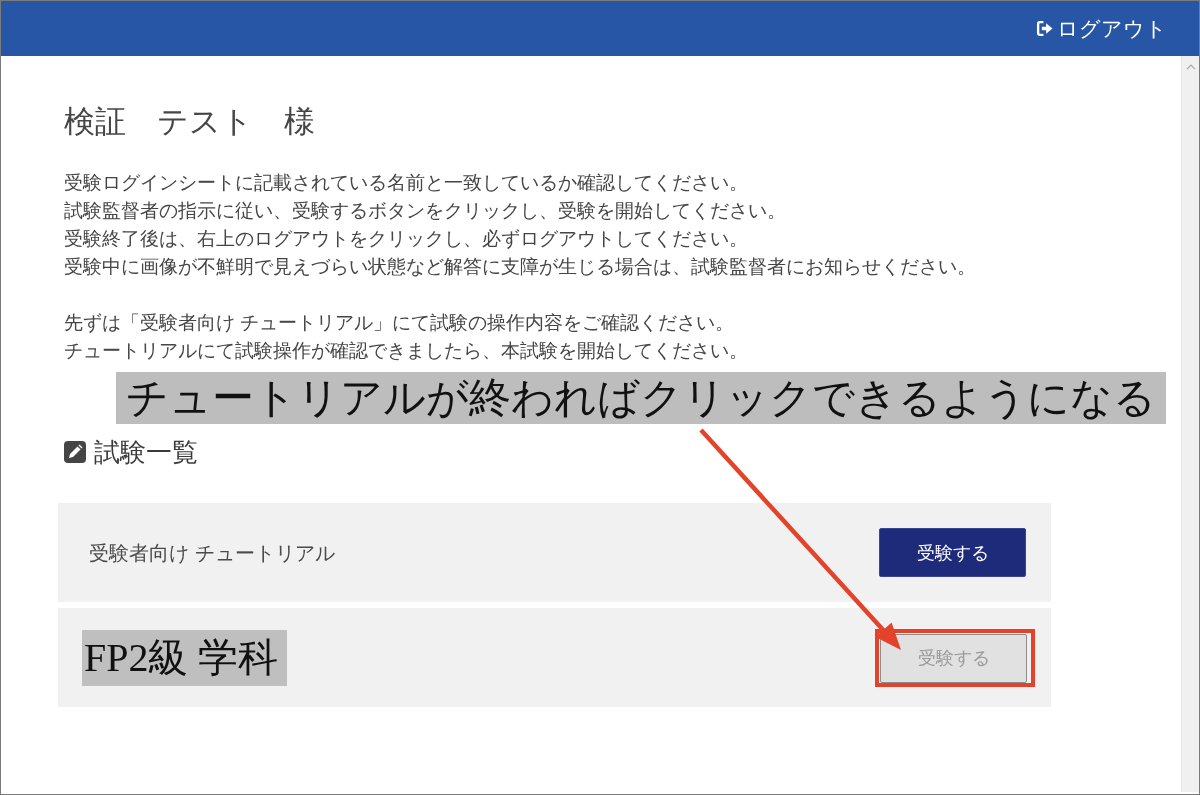 The width and height of the screenshot is (1200, 795). I want to click on exam-name: 受験者向け チュートリアル, so click(212, 553).